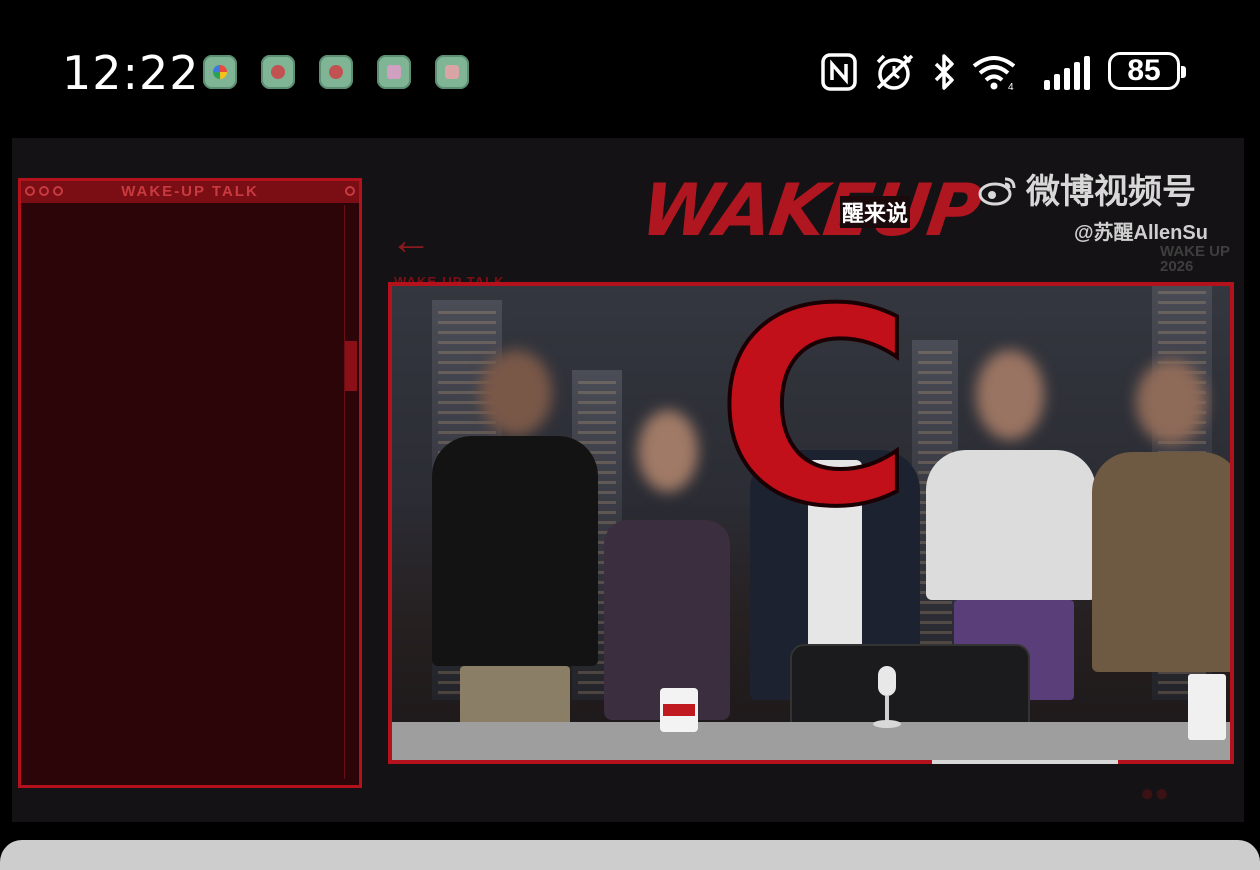 This screenshot has width=1260, height=870. What do you see at coordinates (630, 855) in the screenshot?
I see `bottom-sheet` at bounding box center [630, 855].